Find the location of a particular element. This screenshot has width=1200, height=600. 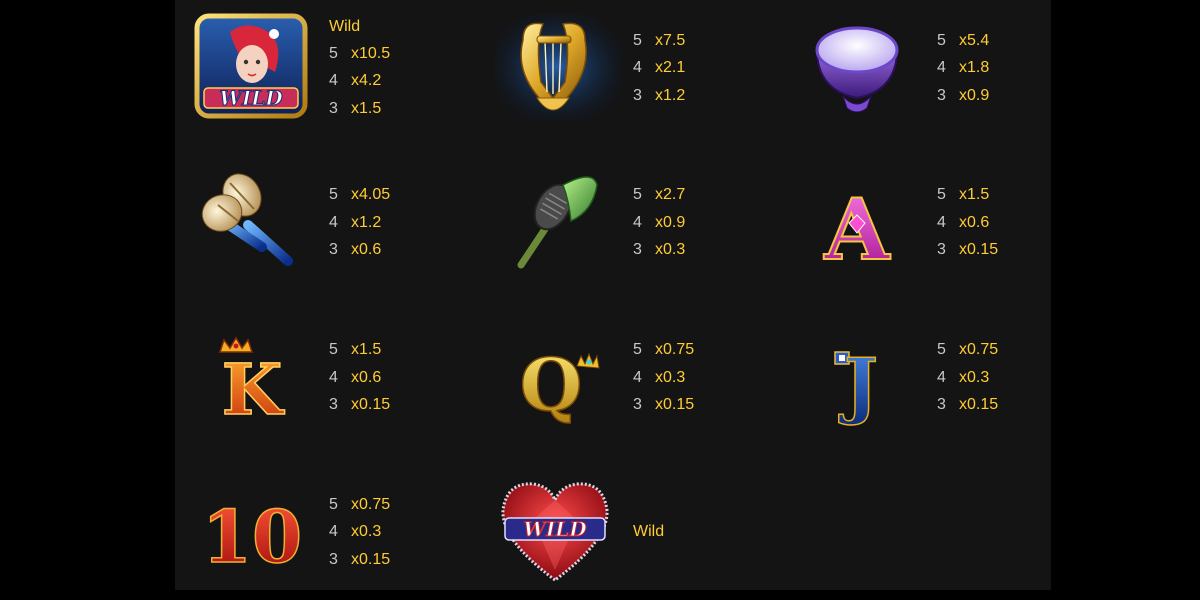

pay-row: 5 x5.4 is located at coordinates (963, 41).